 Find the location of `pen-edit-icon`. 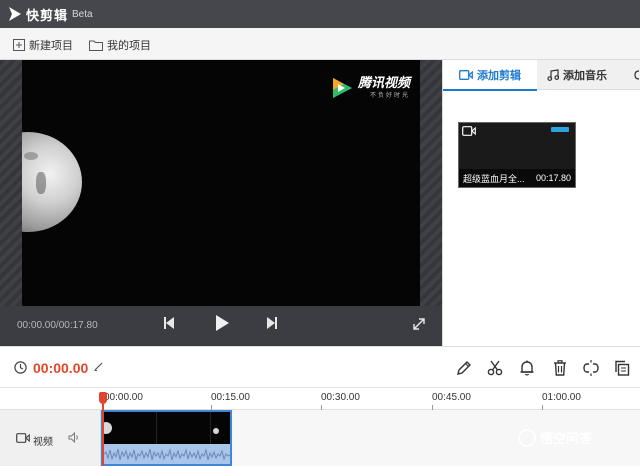

pen-edit-icon is located at coordinates (464, 368).